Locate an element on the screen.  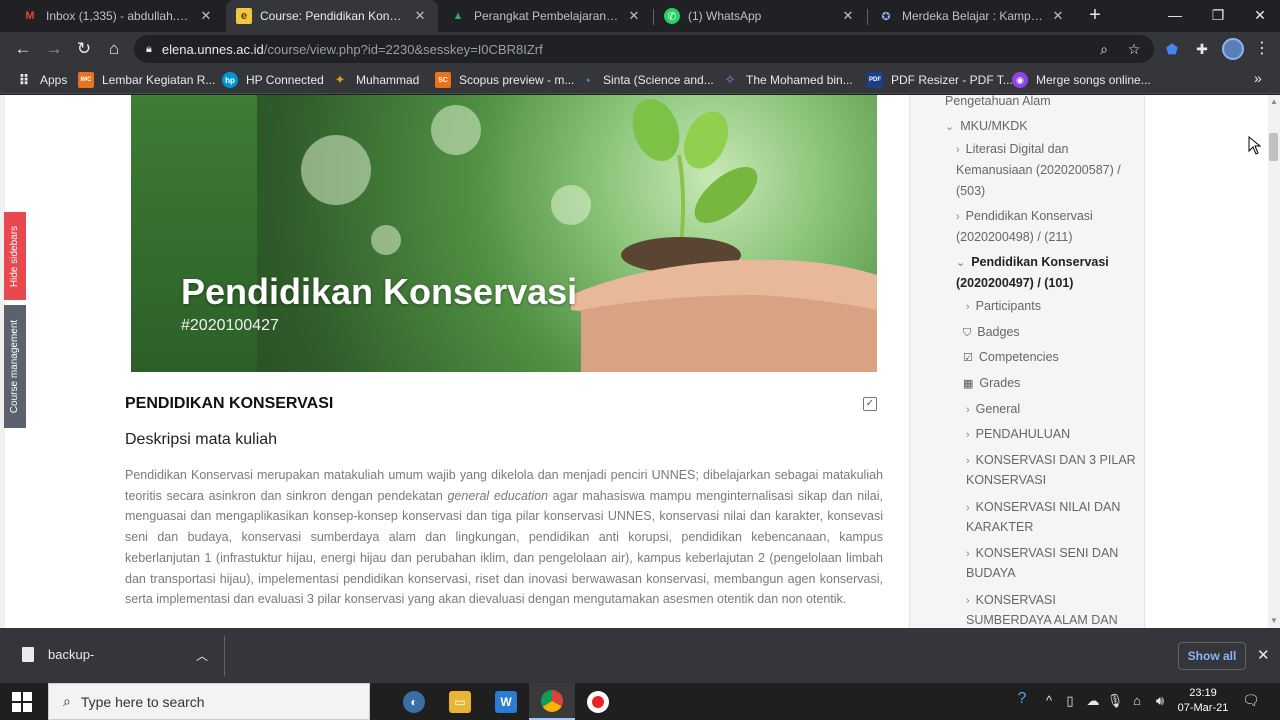
taskbar-app-recorder is located at coordinates (598, 701).